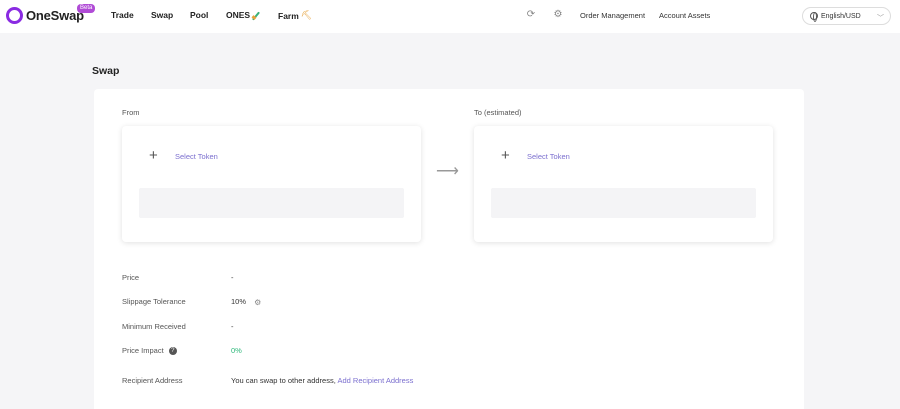 The width and height of the screenshot is (900, 409). I want to click on min-received-value: -, so click(232, 326).